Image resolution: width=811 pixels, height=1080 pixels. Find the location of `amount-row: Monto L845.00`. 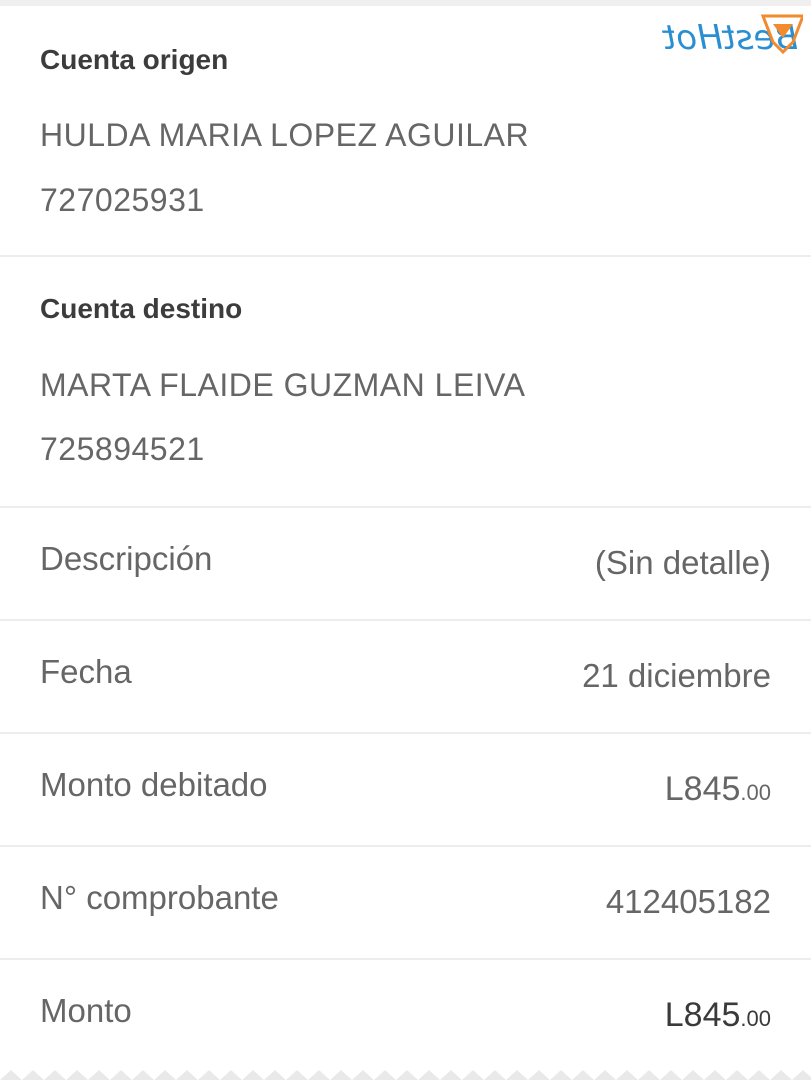

amount-row: Monto L845.00 is located at coordinates (405, 1014).